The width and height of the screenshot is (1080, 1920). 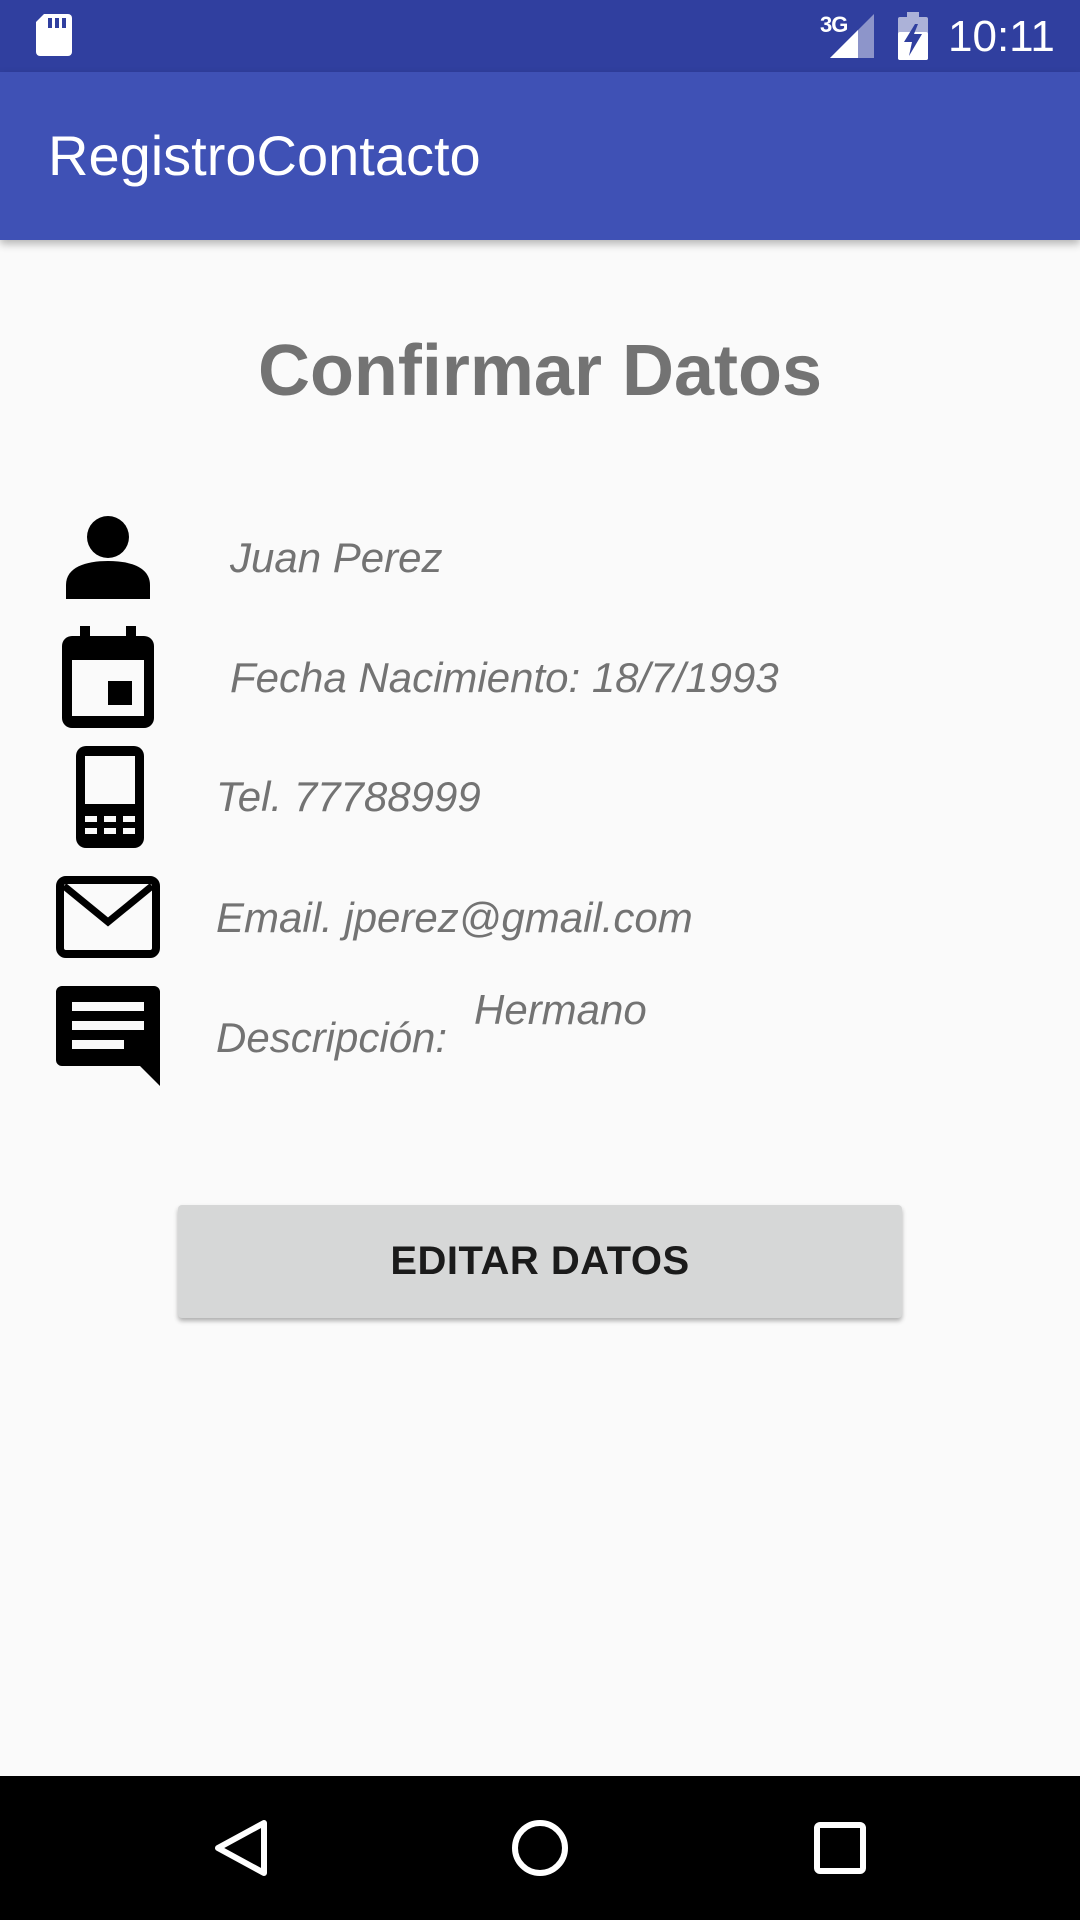 I want to click on navigation-bar, so click(x=540, y=1848).